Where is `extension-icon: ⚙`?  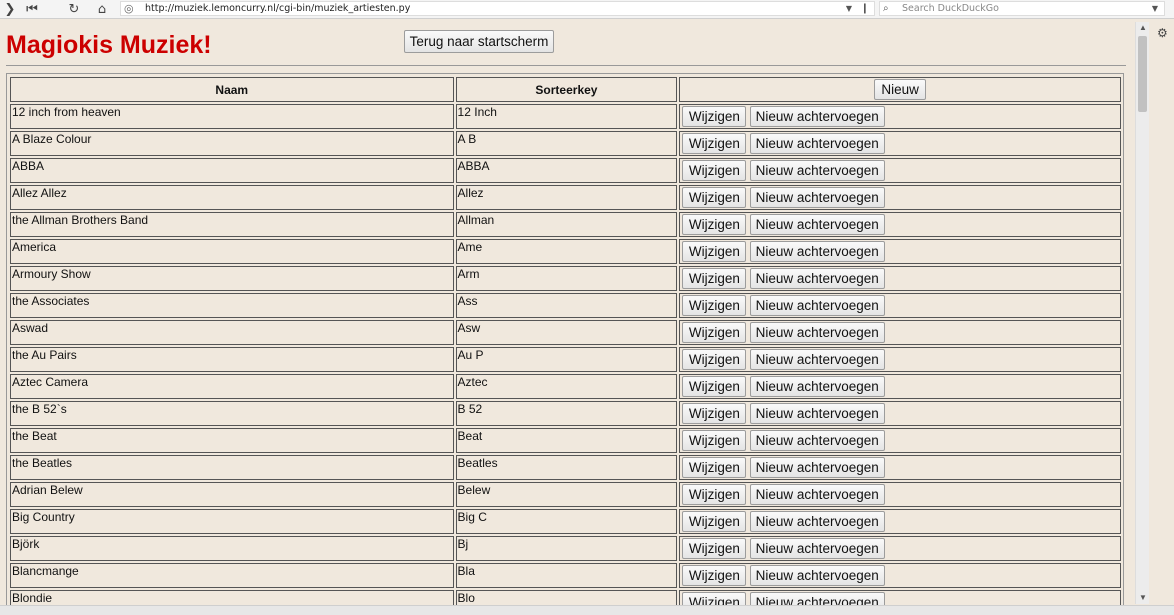
extension-icon: ⚙ is located at coordinates (1162, 33).